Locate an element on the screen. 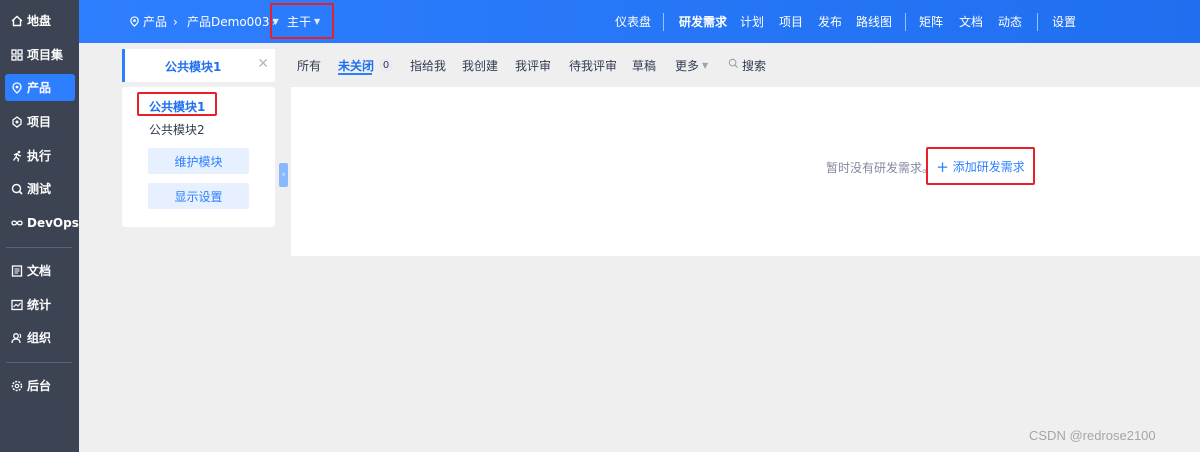  filter-to-review: 待我评审 is located at coordinates (593, 65).